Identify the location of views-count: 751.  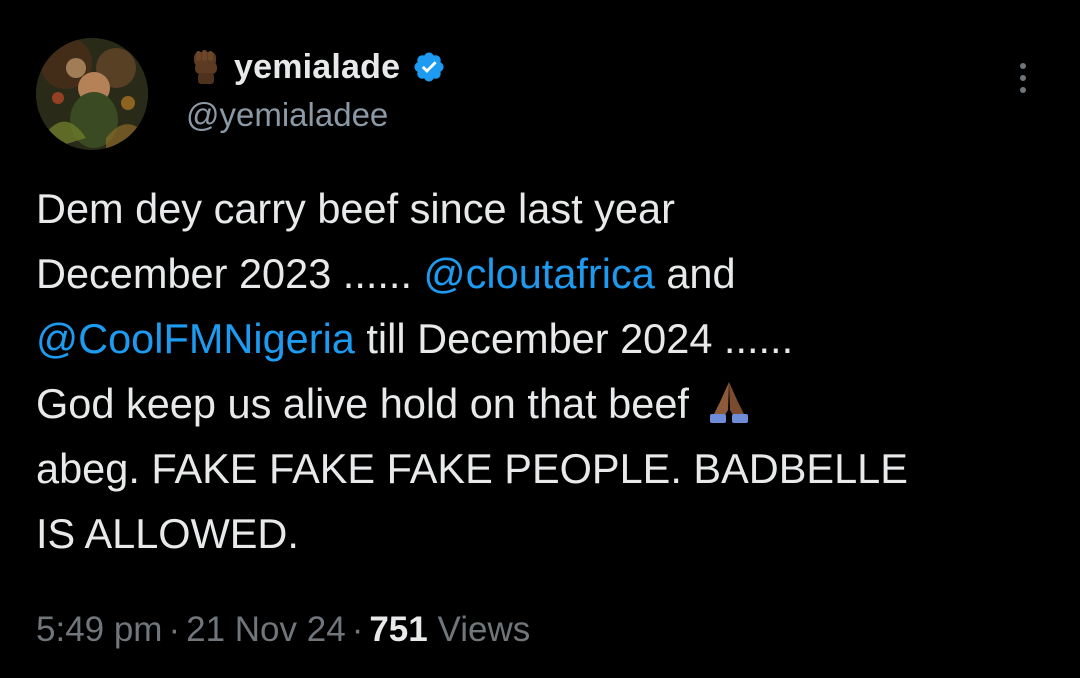
(398, 629).